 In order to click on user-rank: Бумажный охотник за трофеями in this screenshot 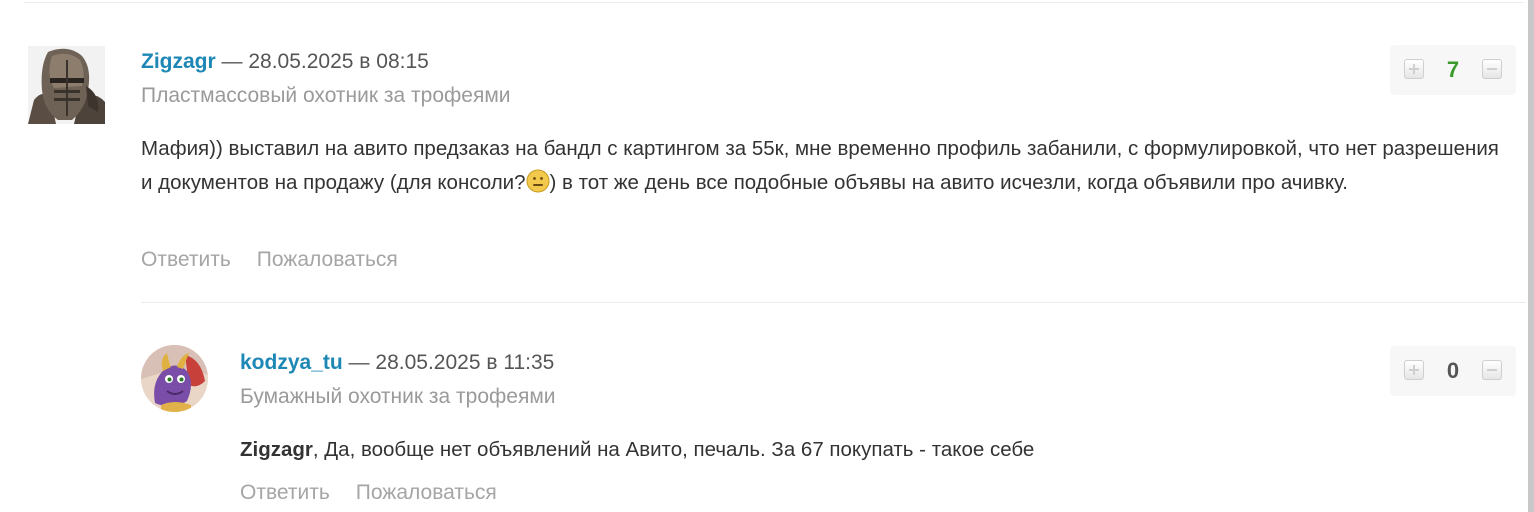, I will do `click(398, 396)`.